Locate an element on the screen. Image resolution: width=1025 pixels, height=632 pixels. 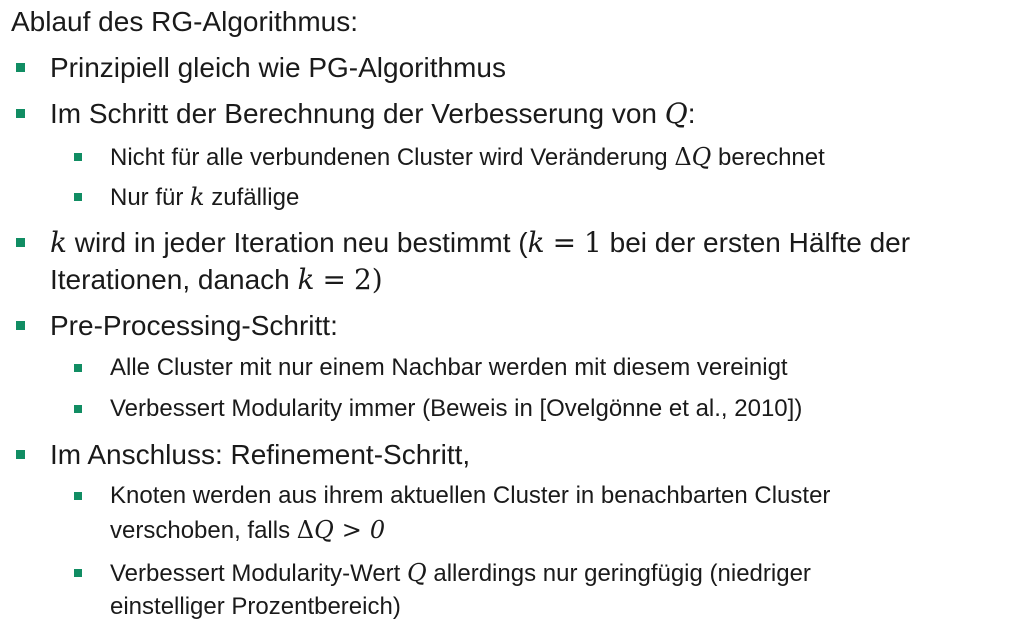
text-segment: berechnet is located at coordinates (768, 157).